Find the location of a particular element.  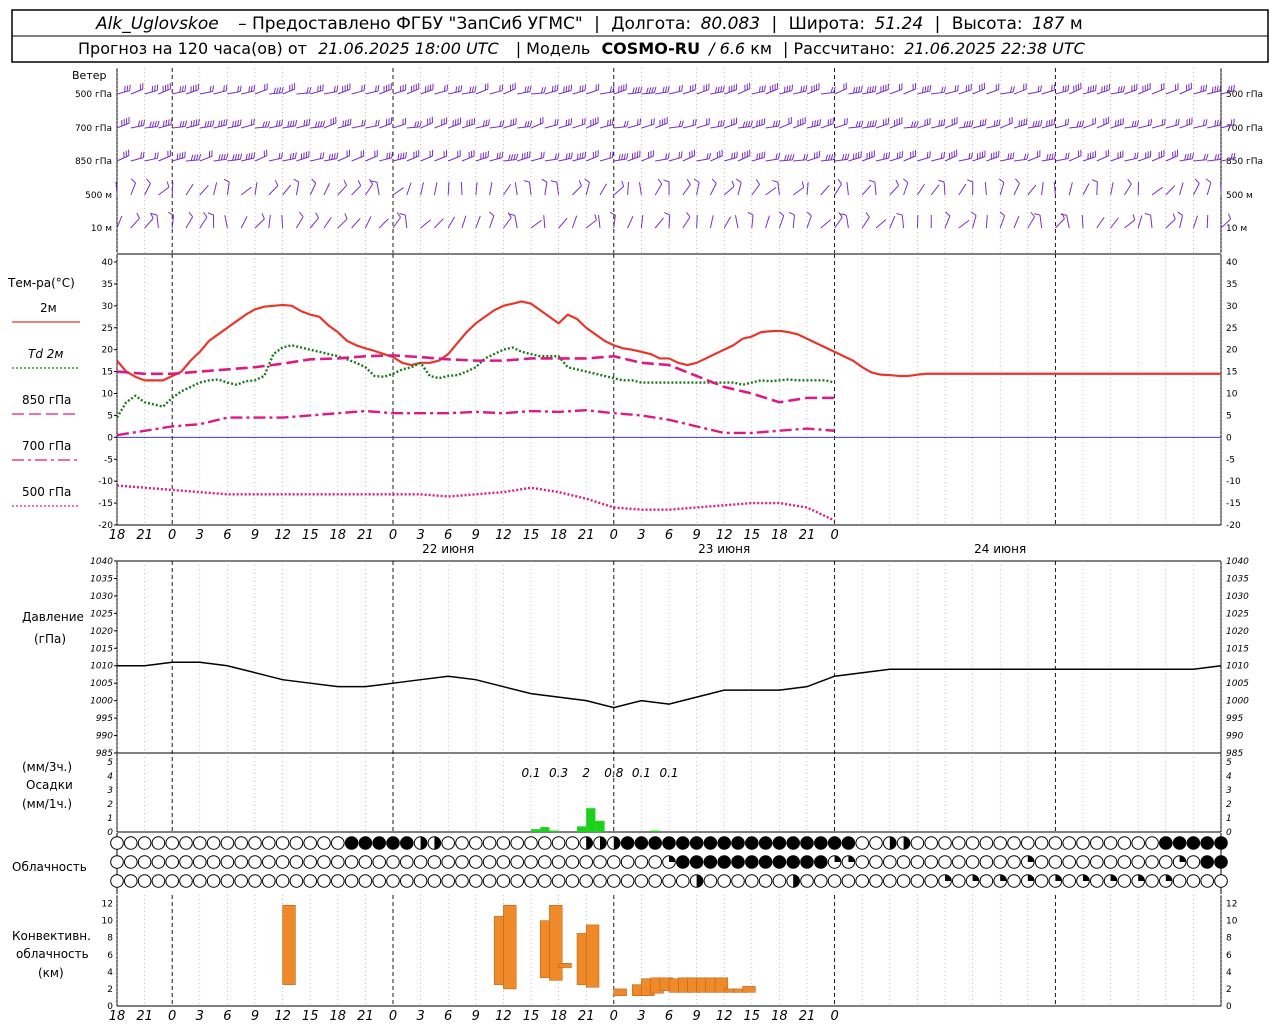

pressure-ytick-left: 1025 is located at coordinates (101, 614).